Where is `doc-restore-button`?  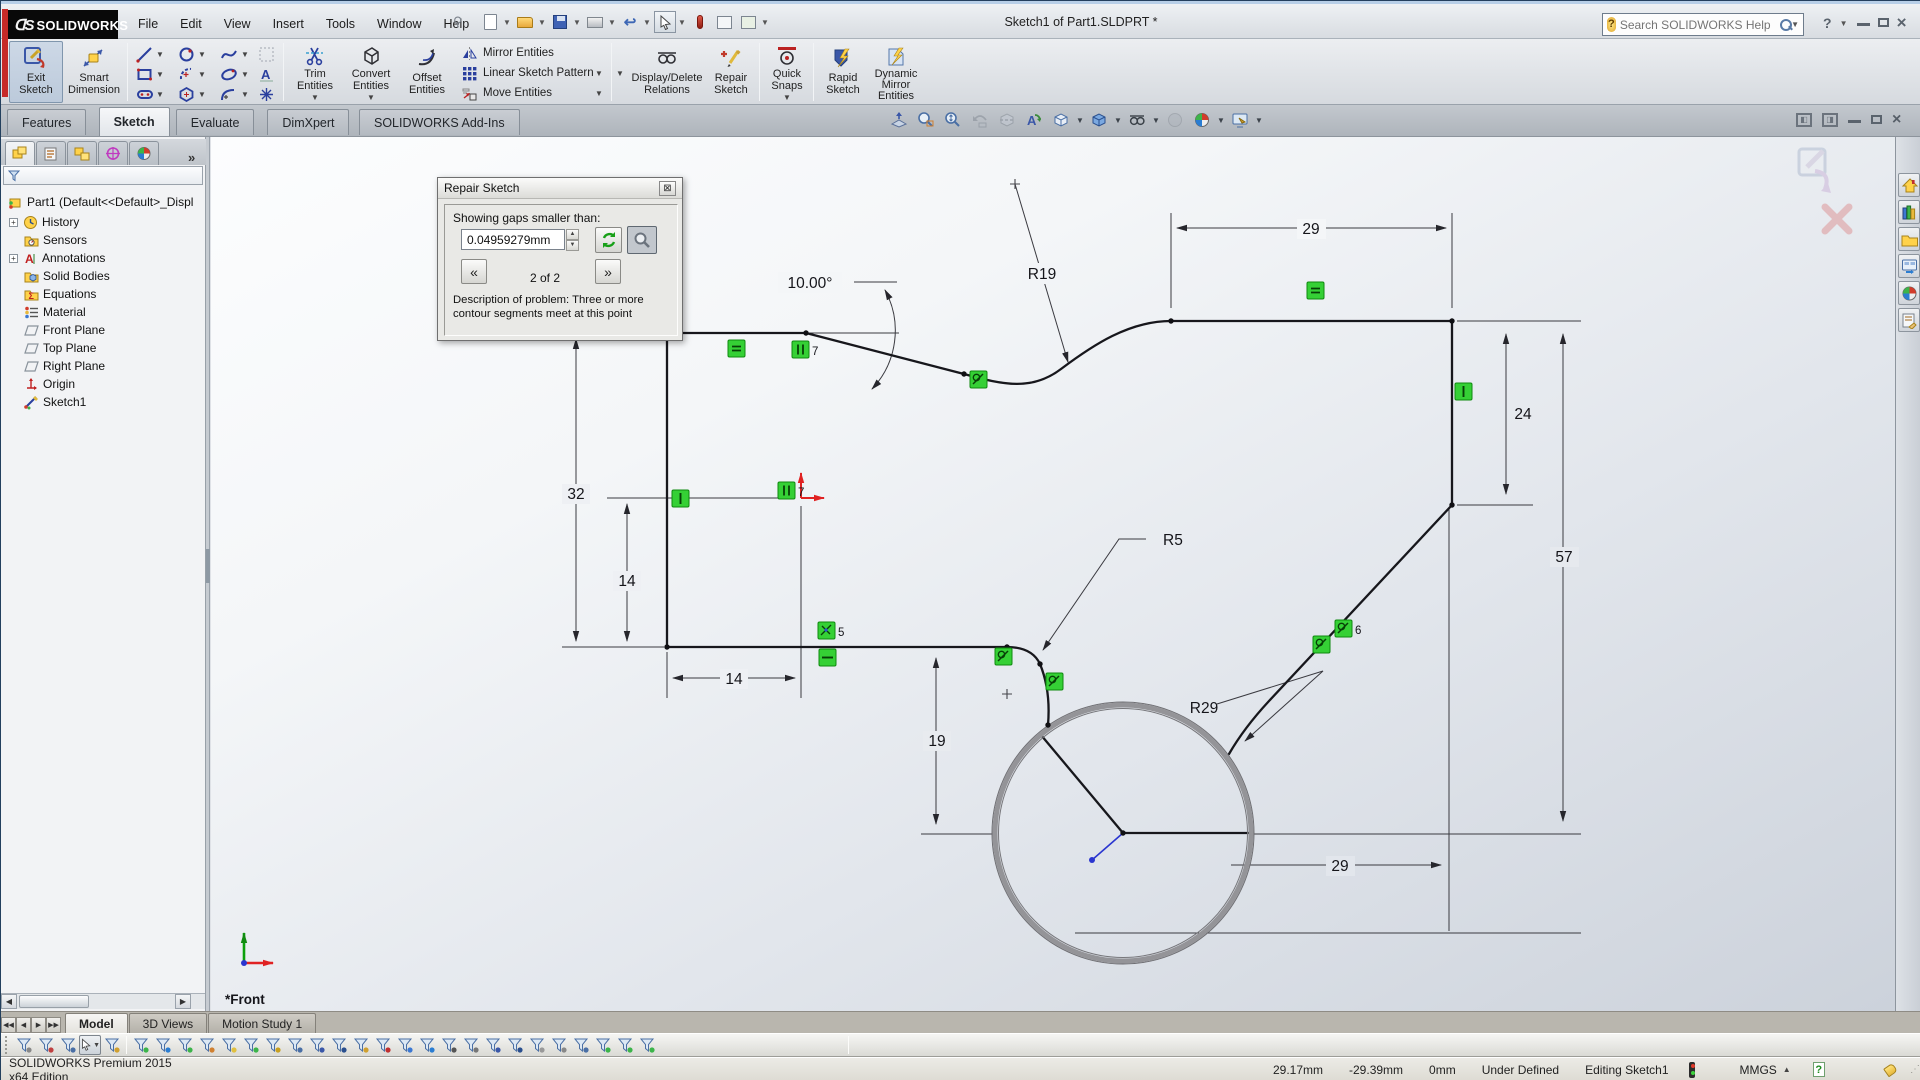 doc-restore-button is located at coordinates (1876, 120).